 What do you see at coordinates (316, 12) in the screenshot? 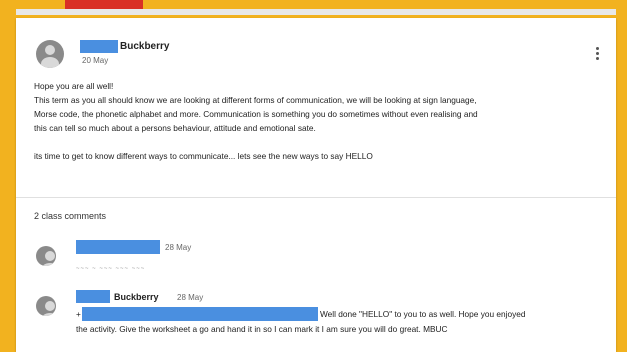
I see `previous-card-edge` at bounding box center [316, 12].